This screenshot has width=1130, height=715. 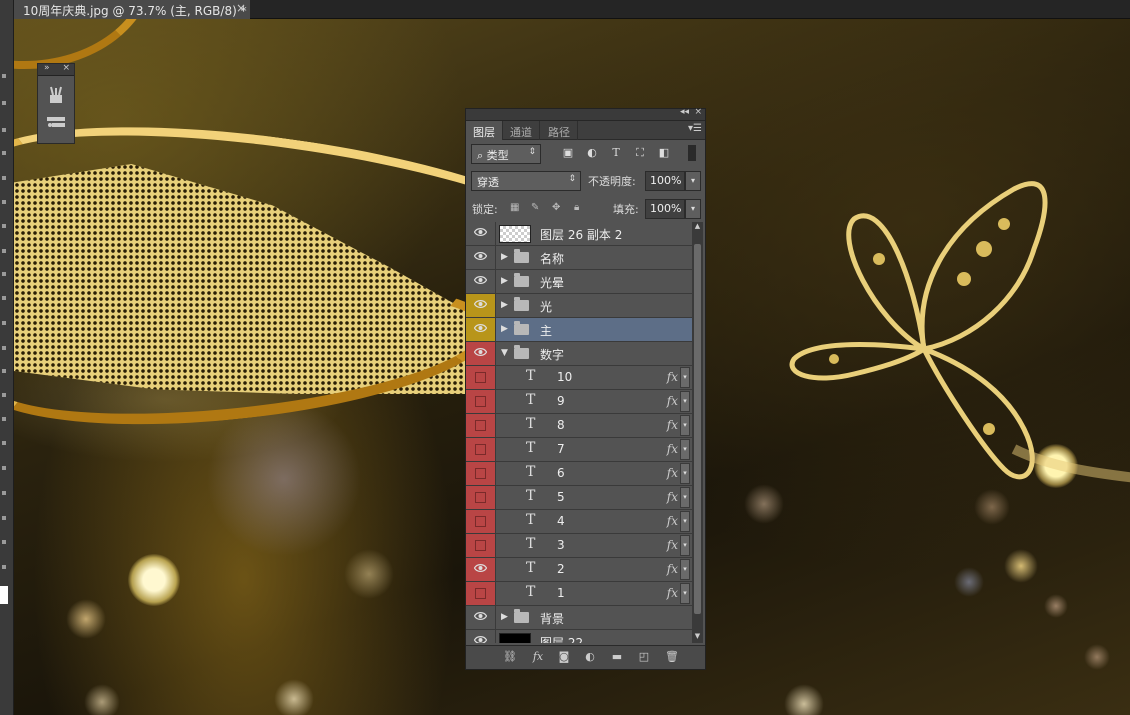 What do you see at coordinates (521, 130) in the screenshot?
I see `tab-channels: 通道` at bounding box center [521, 130].